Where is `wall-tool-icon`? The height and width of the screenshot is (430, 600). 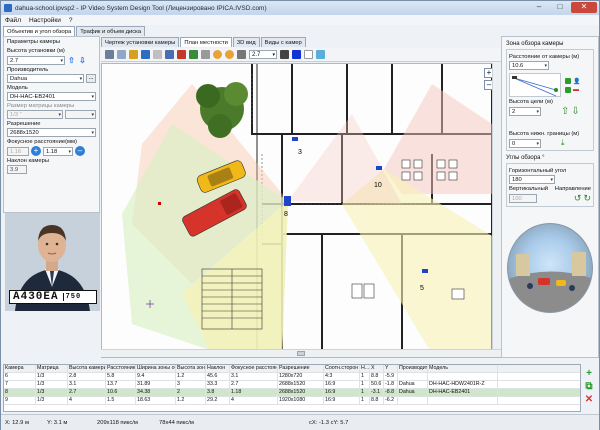
wall-tool-icon is located at coordinates (157, 54).